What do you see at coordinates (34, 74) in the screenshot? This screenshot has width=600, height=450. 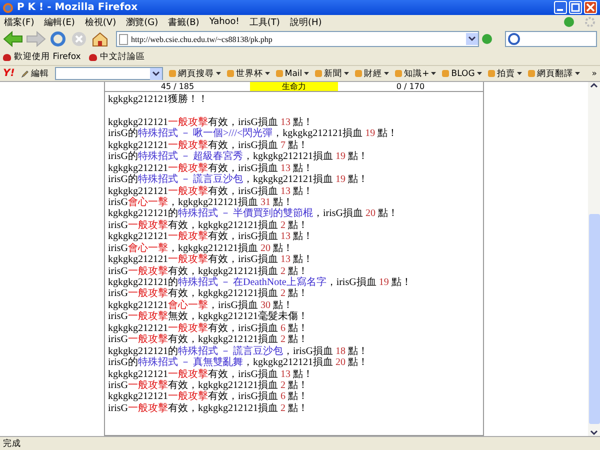 I see `edit-menu: 編輯` at bounding box center [34, 74].